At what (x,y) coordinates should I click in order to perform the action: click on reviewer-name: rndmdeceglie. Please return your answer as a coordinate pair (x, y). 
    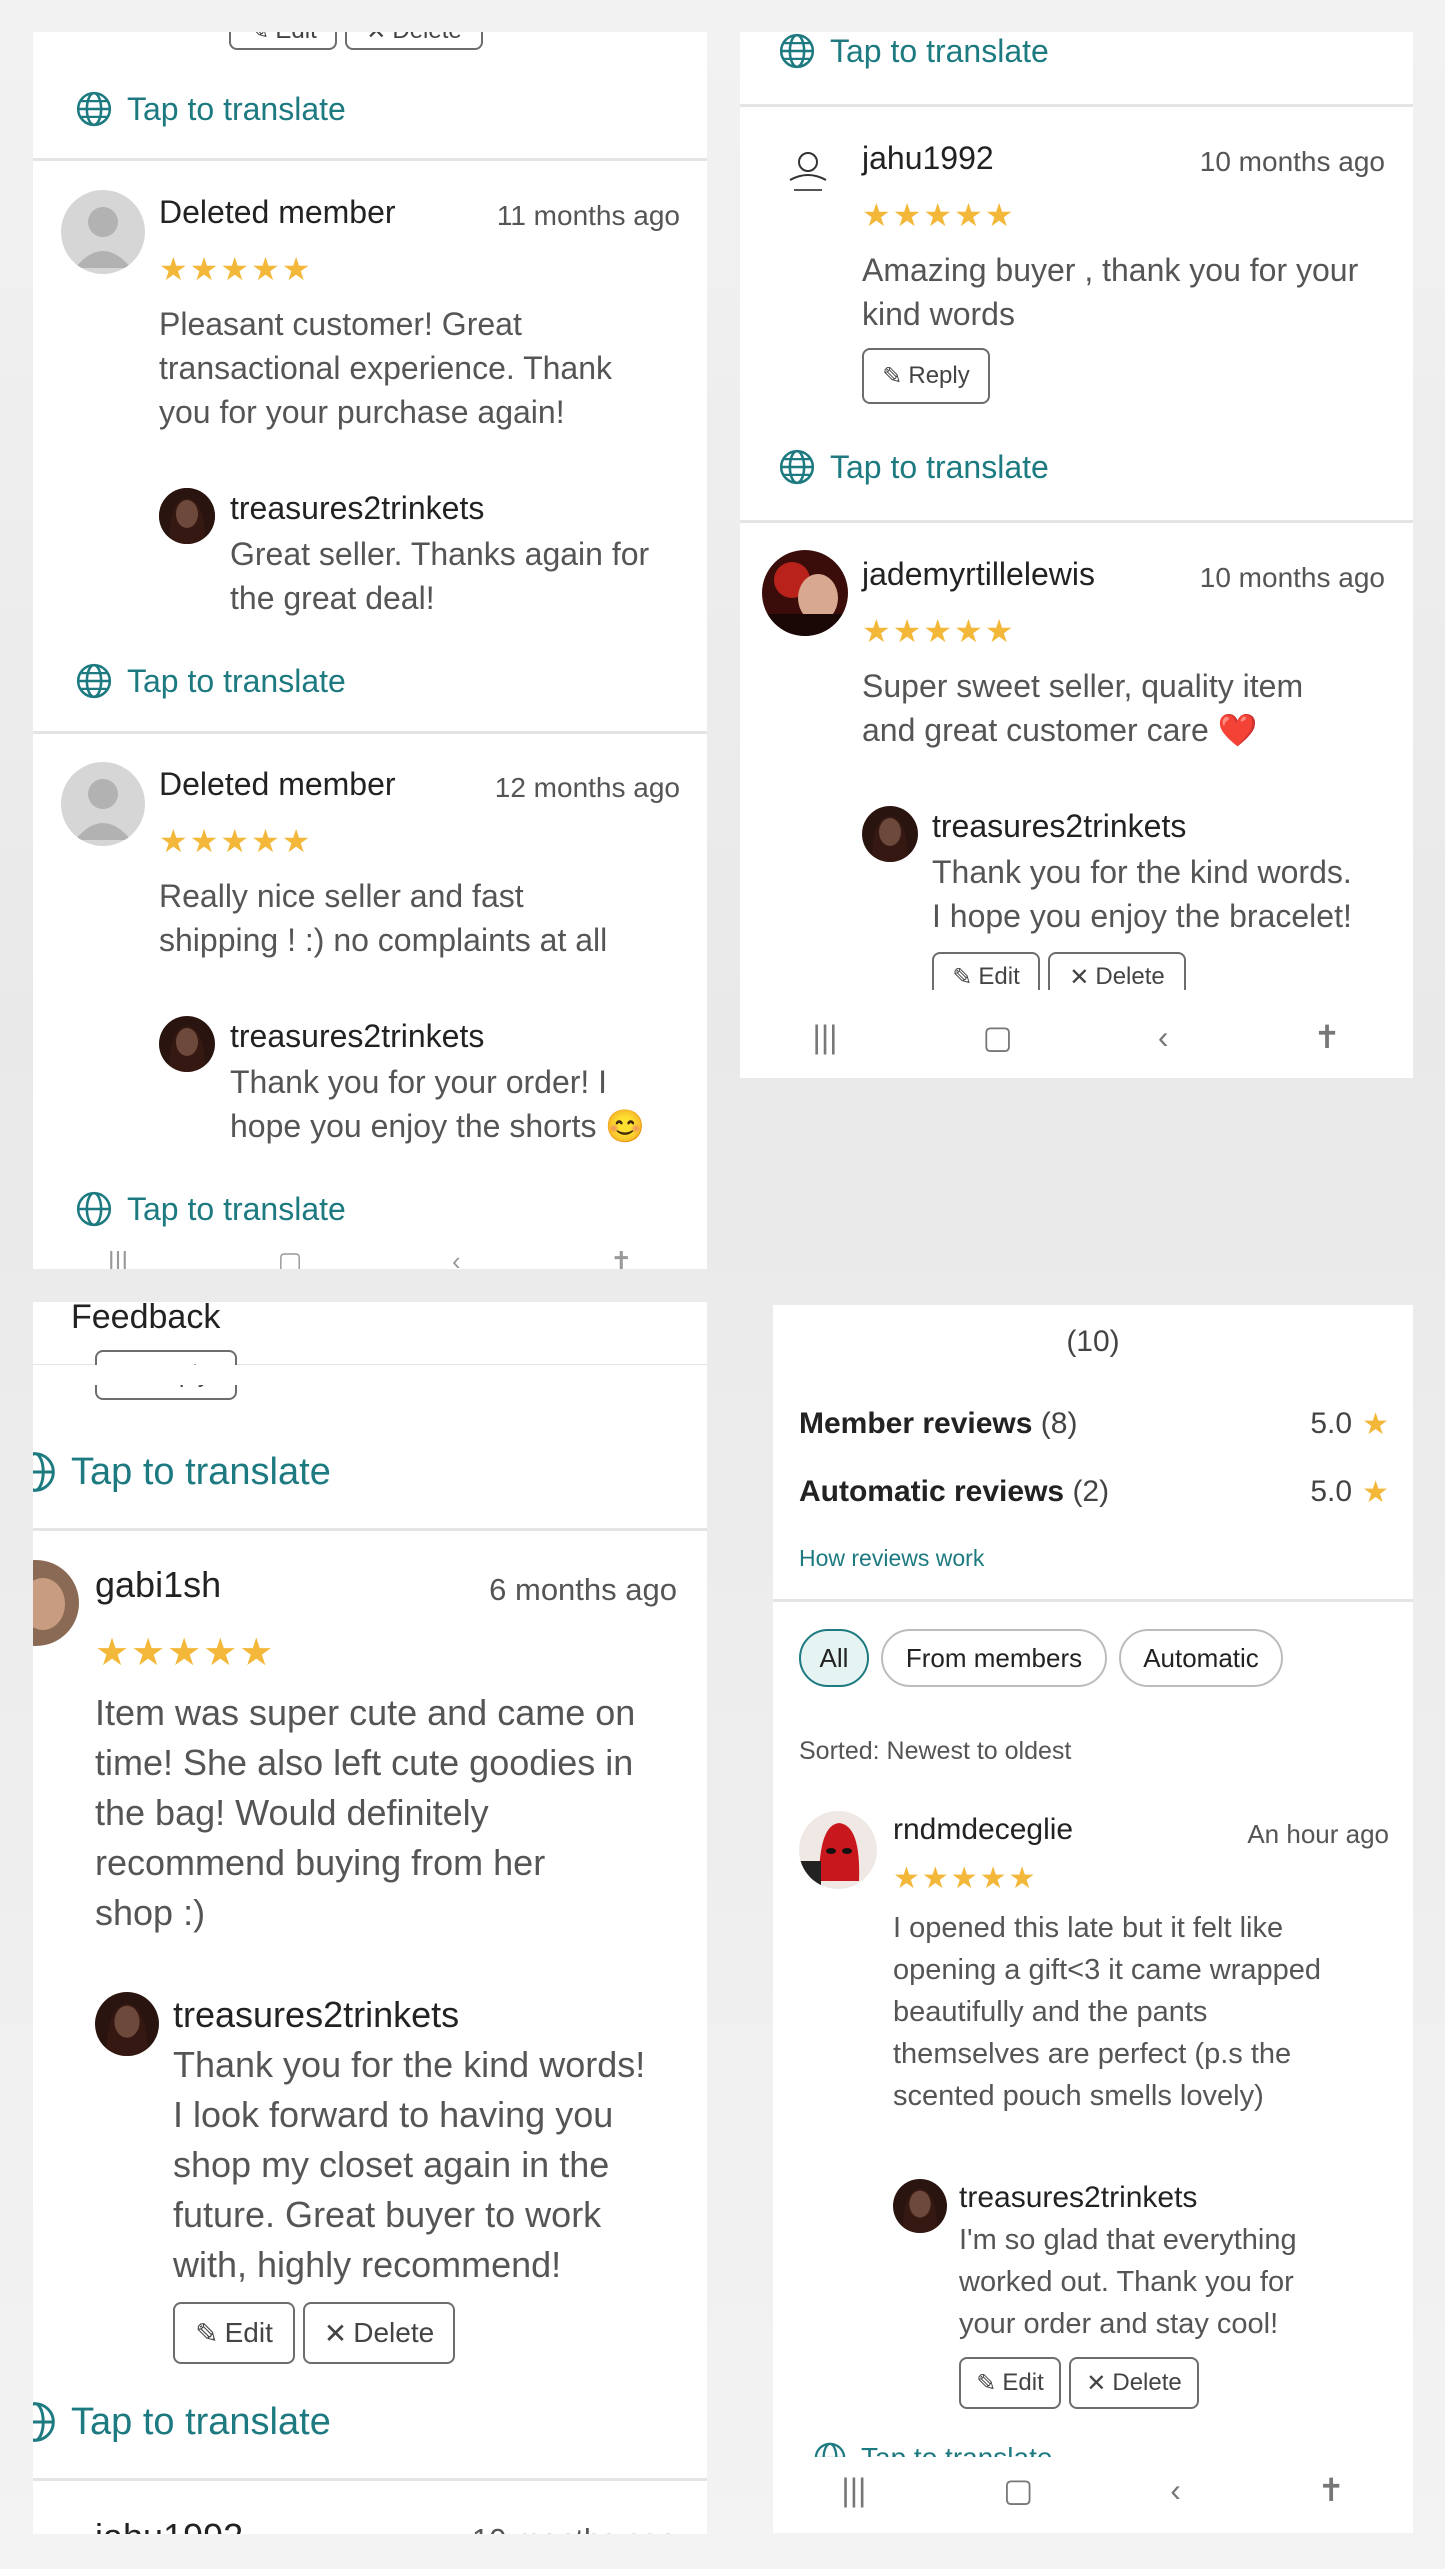
    Looking at the image, I should click on (983, 1830).